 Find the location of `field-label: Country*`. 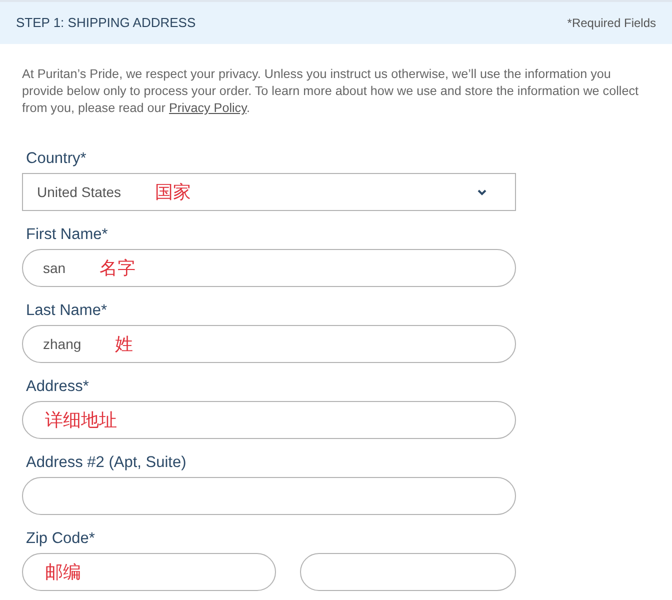

field-label: Country* is located at coordinates (57, 159).